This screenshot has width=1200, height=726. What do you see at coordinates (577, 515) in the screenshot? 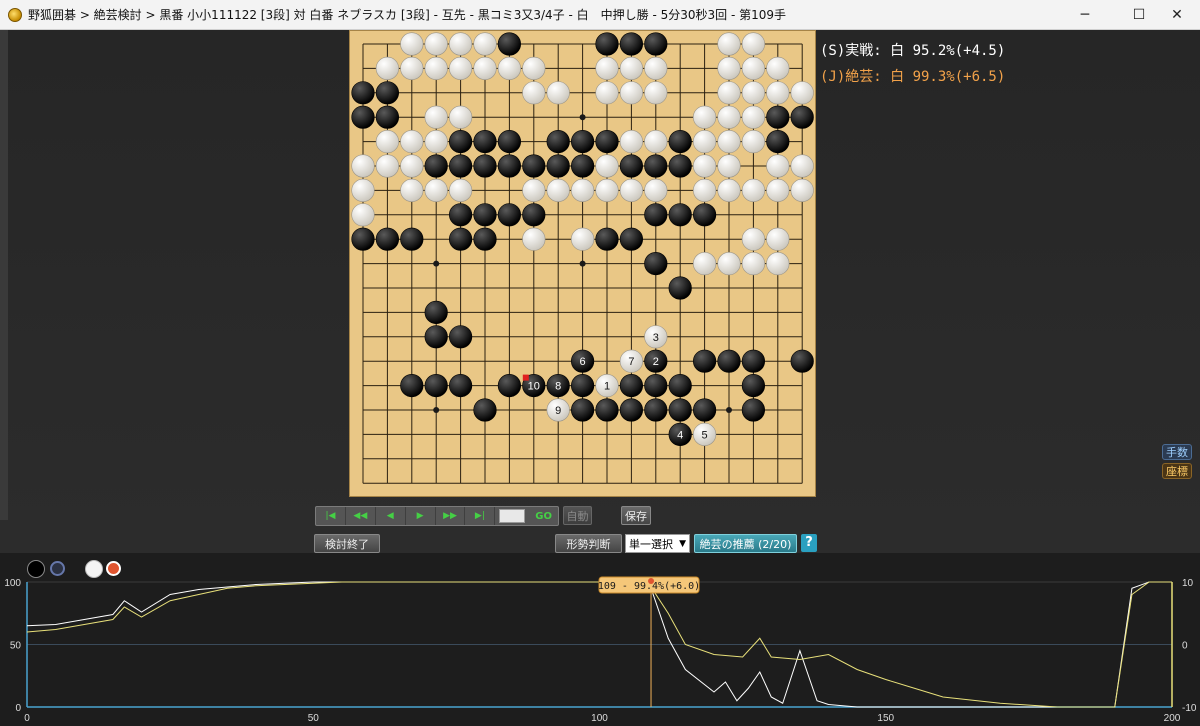
I see `auto-play-button: 自動` at bounding box center [577, 515].